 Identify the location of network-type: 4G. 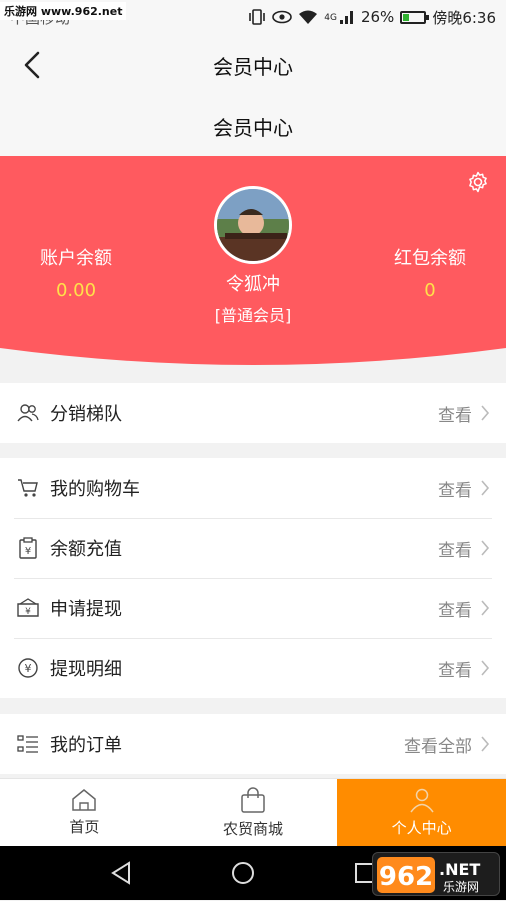
(330, 17).